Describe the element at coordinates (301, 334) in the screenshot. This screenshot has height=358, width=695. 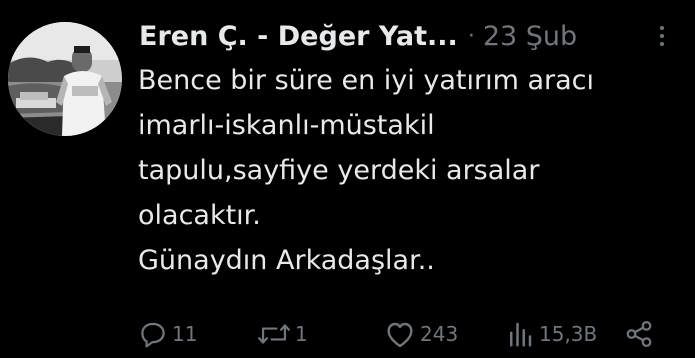
I see `repost-count: 1` at that location.